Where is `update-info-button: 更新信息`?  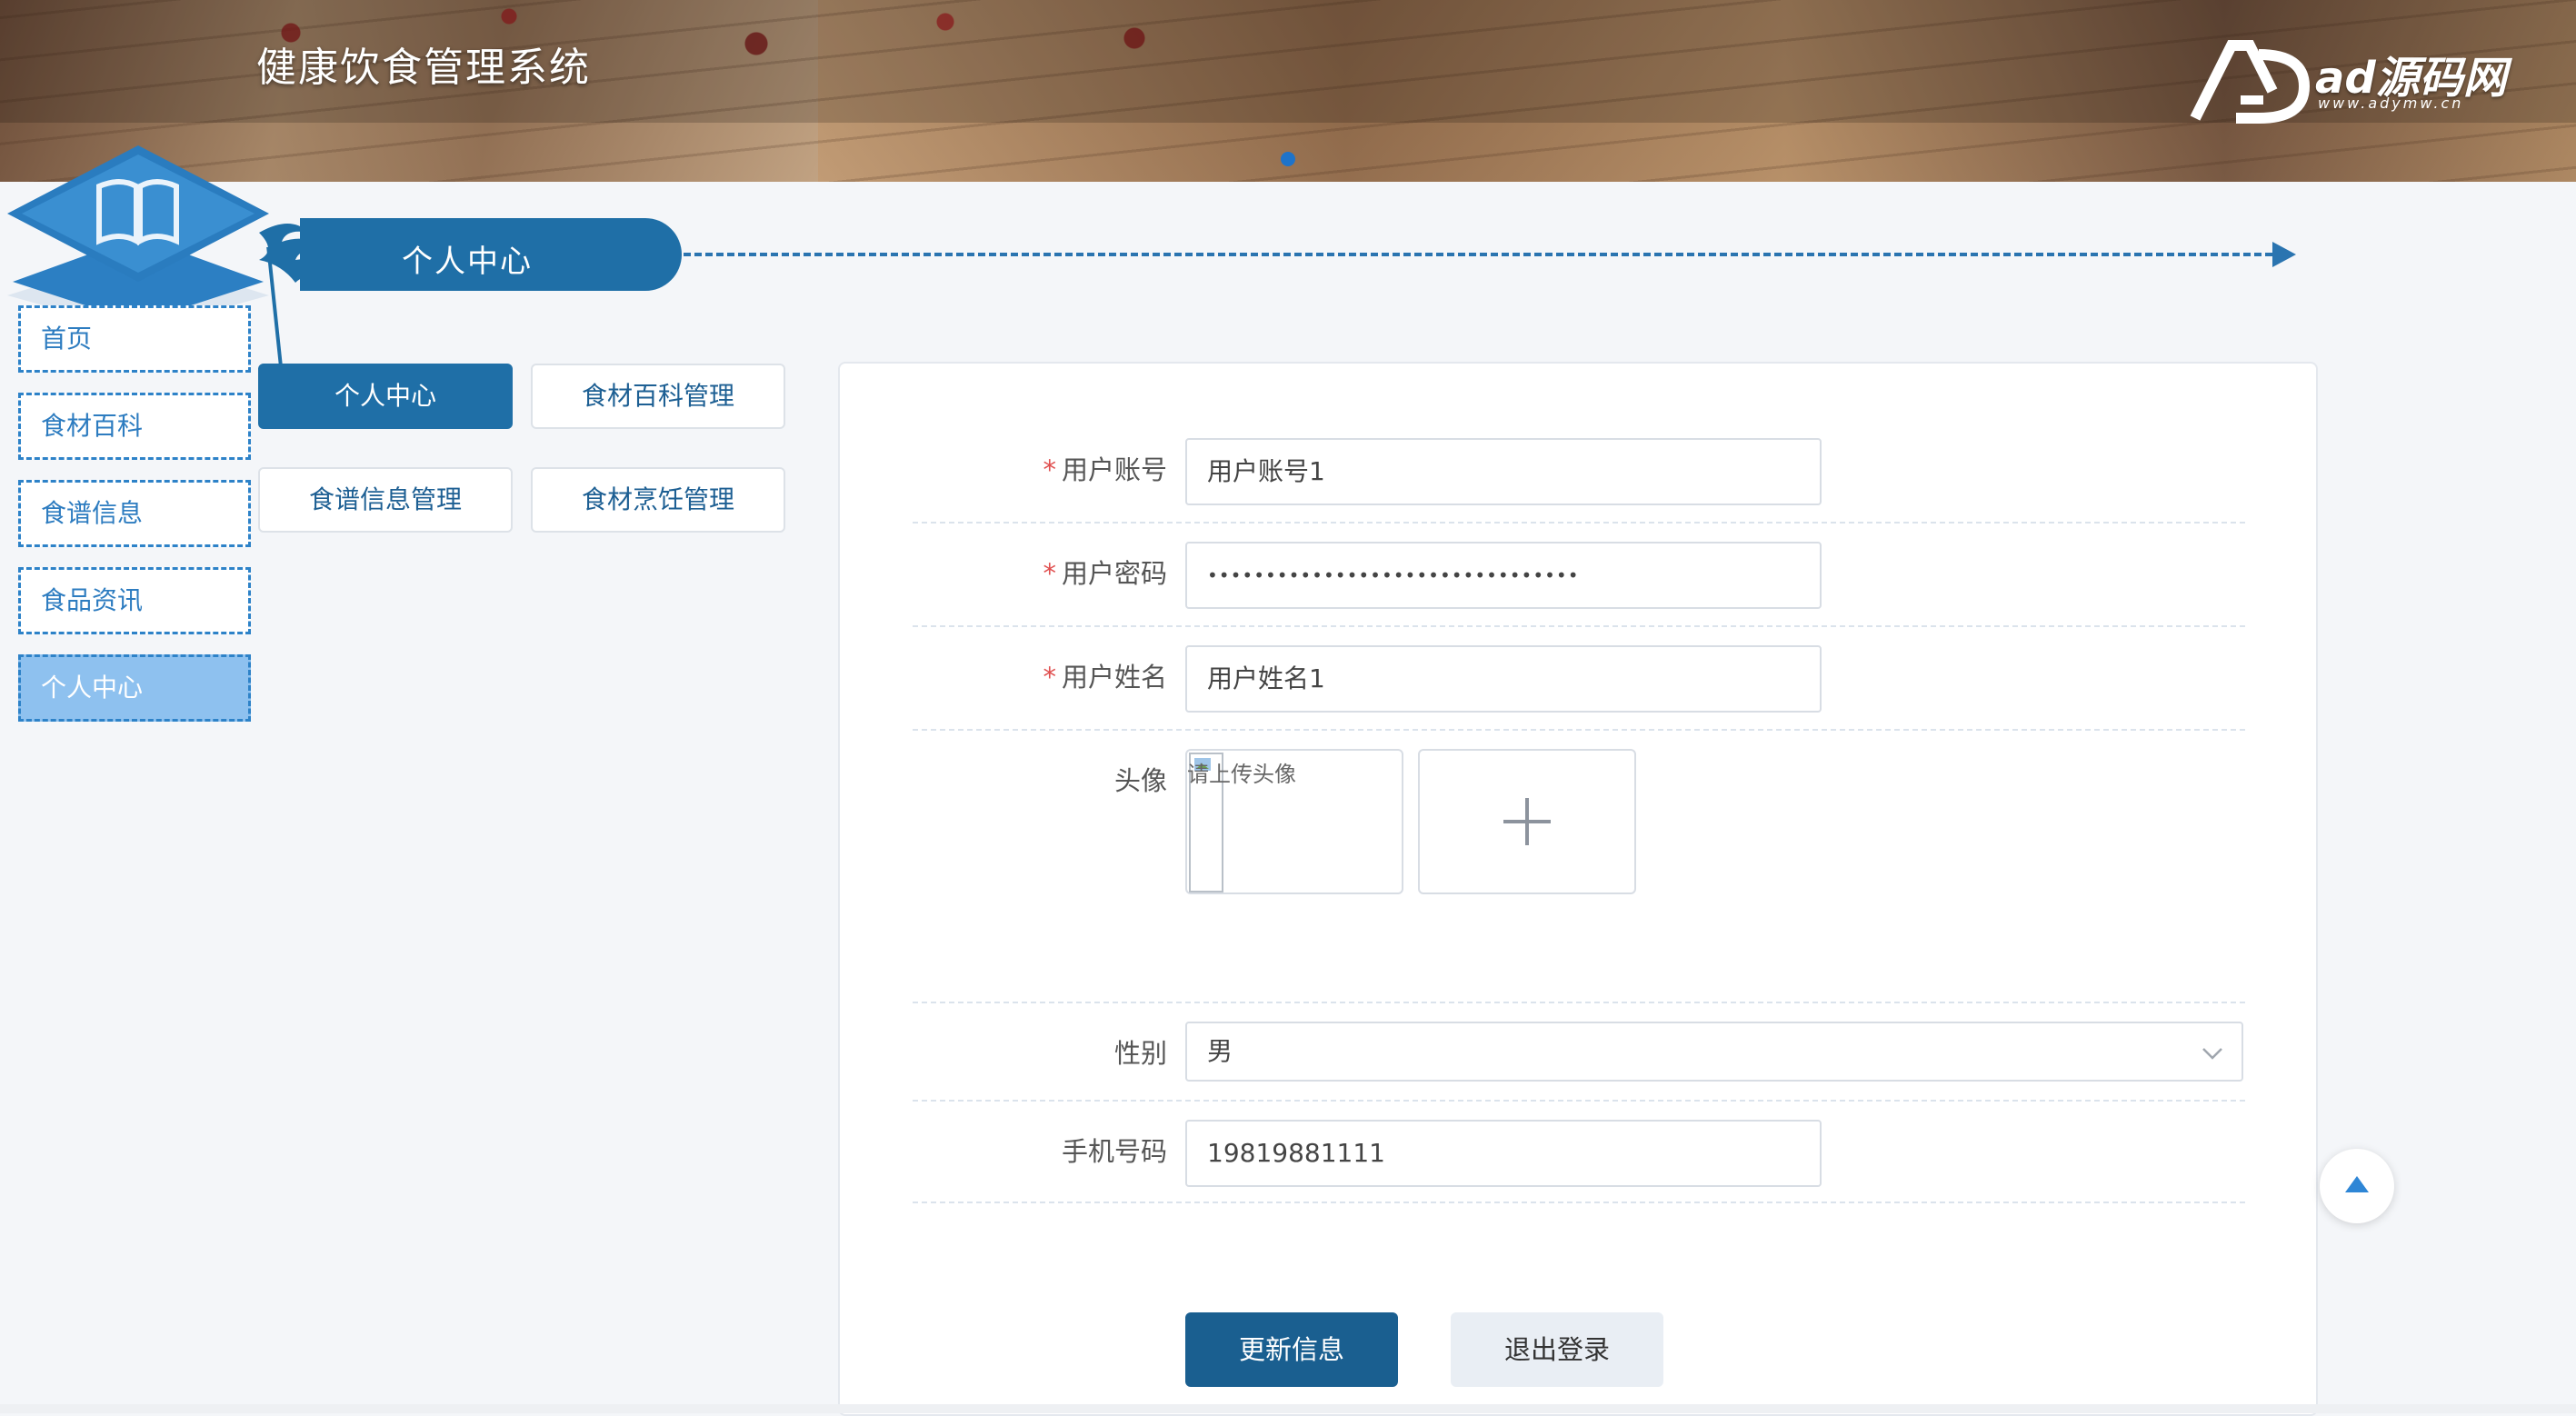
update-info-button: 更新信息 is located at coordinates (1291, 1349).